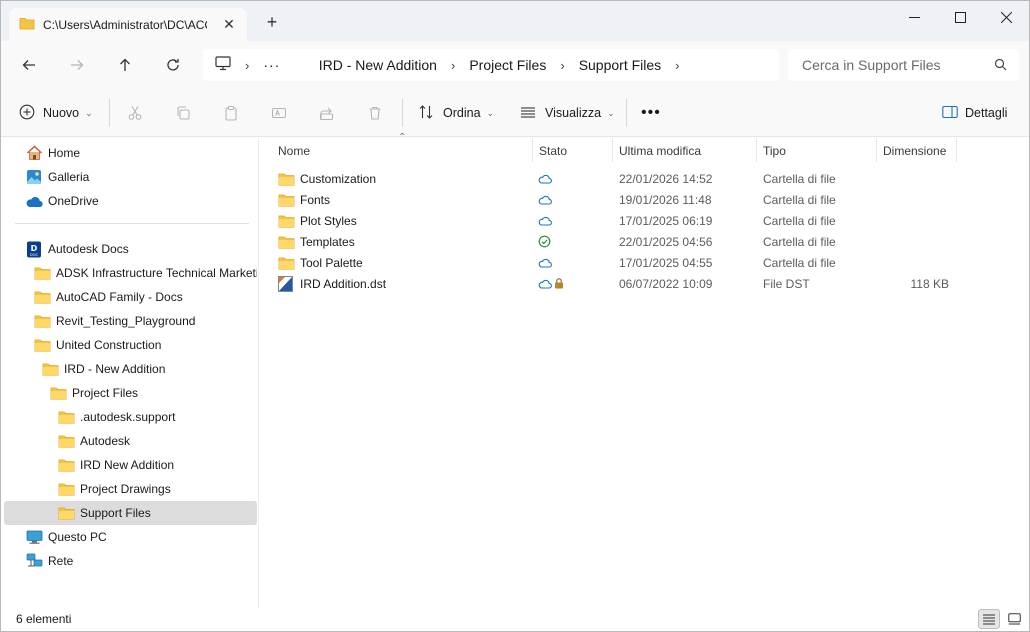 This screenshot has height=632, width=1030. What do you see at coordinates (272, 22) in the screenshot?
I see `new-tab-button: +` at bounding box center [272, 22].